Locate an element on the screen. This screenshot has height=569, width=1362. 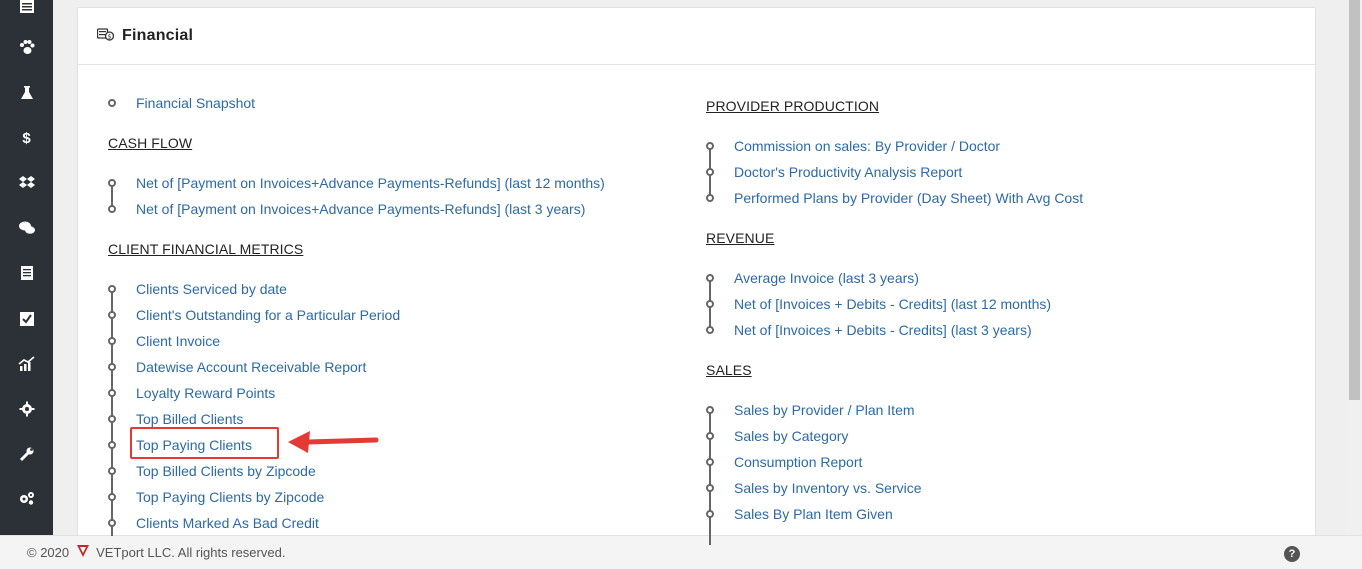
provider-production-heading: PROVIDER PRODUCTION is located at coordinates (793, 106).